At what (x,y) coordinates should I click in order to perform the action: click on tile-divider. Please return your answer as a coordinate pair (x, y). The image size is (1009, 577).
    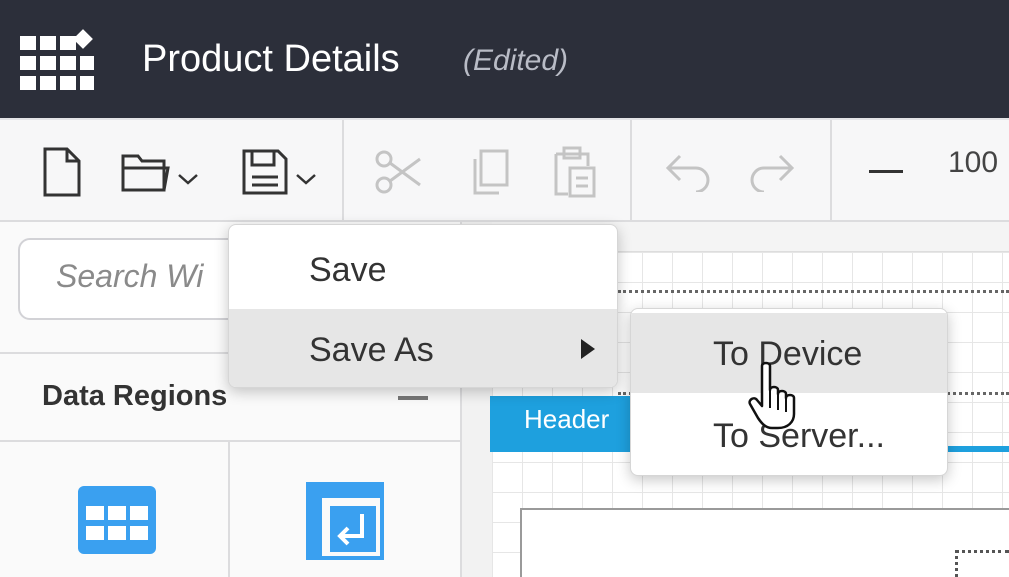
    Looking at the image, I should click on (229, 509).